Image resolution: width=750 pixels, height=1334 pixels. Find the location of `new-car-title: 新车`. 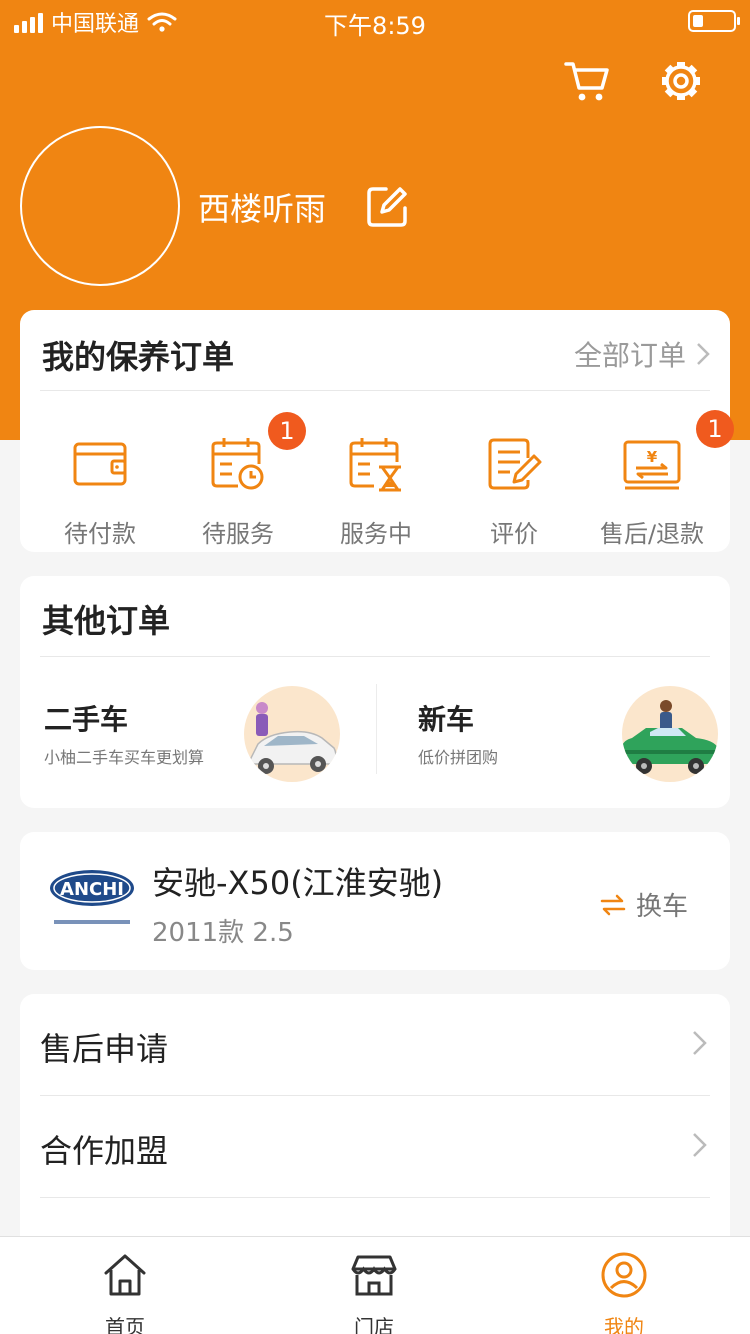

new-car-title: 新车 is located at coordinates (446, 719).